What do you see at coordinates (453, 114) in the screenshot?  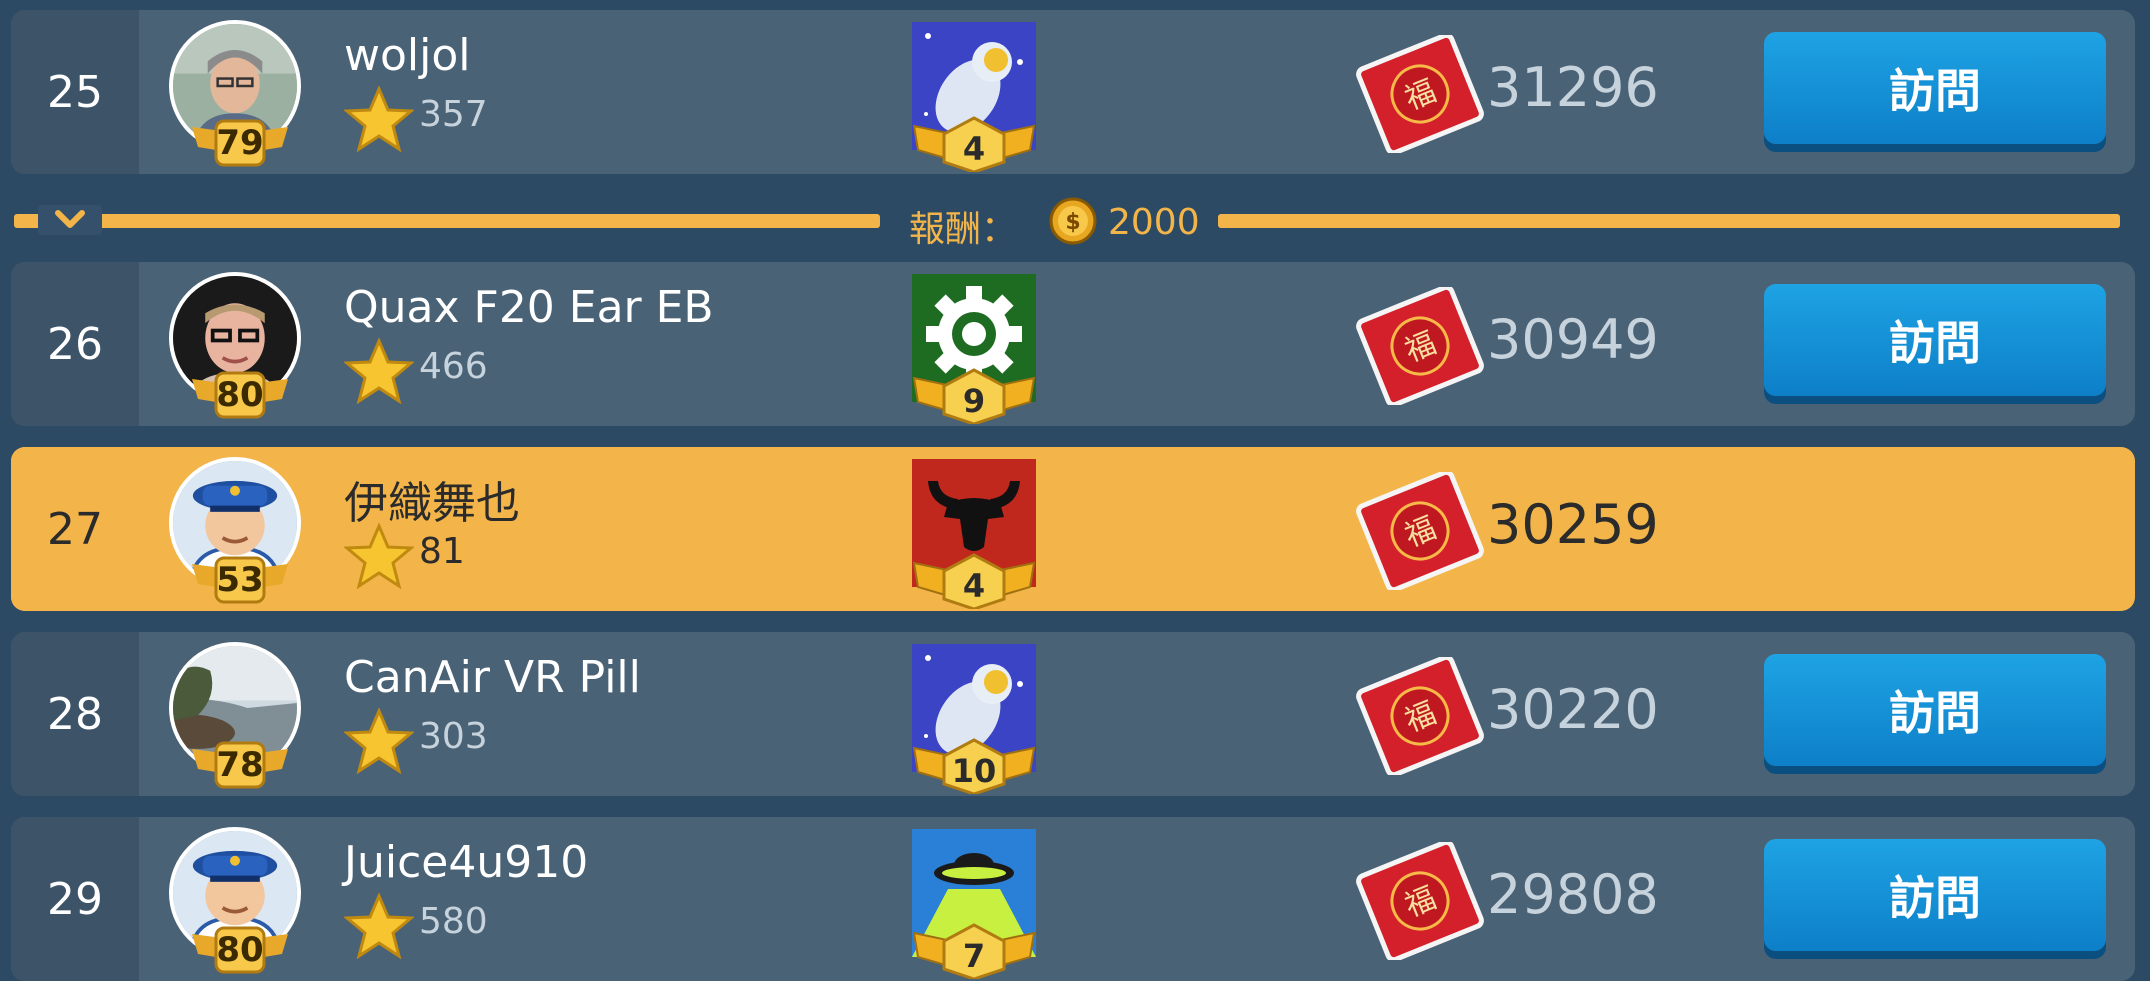 I see `star-count: 357` at bounding box center [453, 114].